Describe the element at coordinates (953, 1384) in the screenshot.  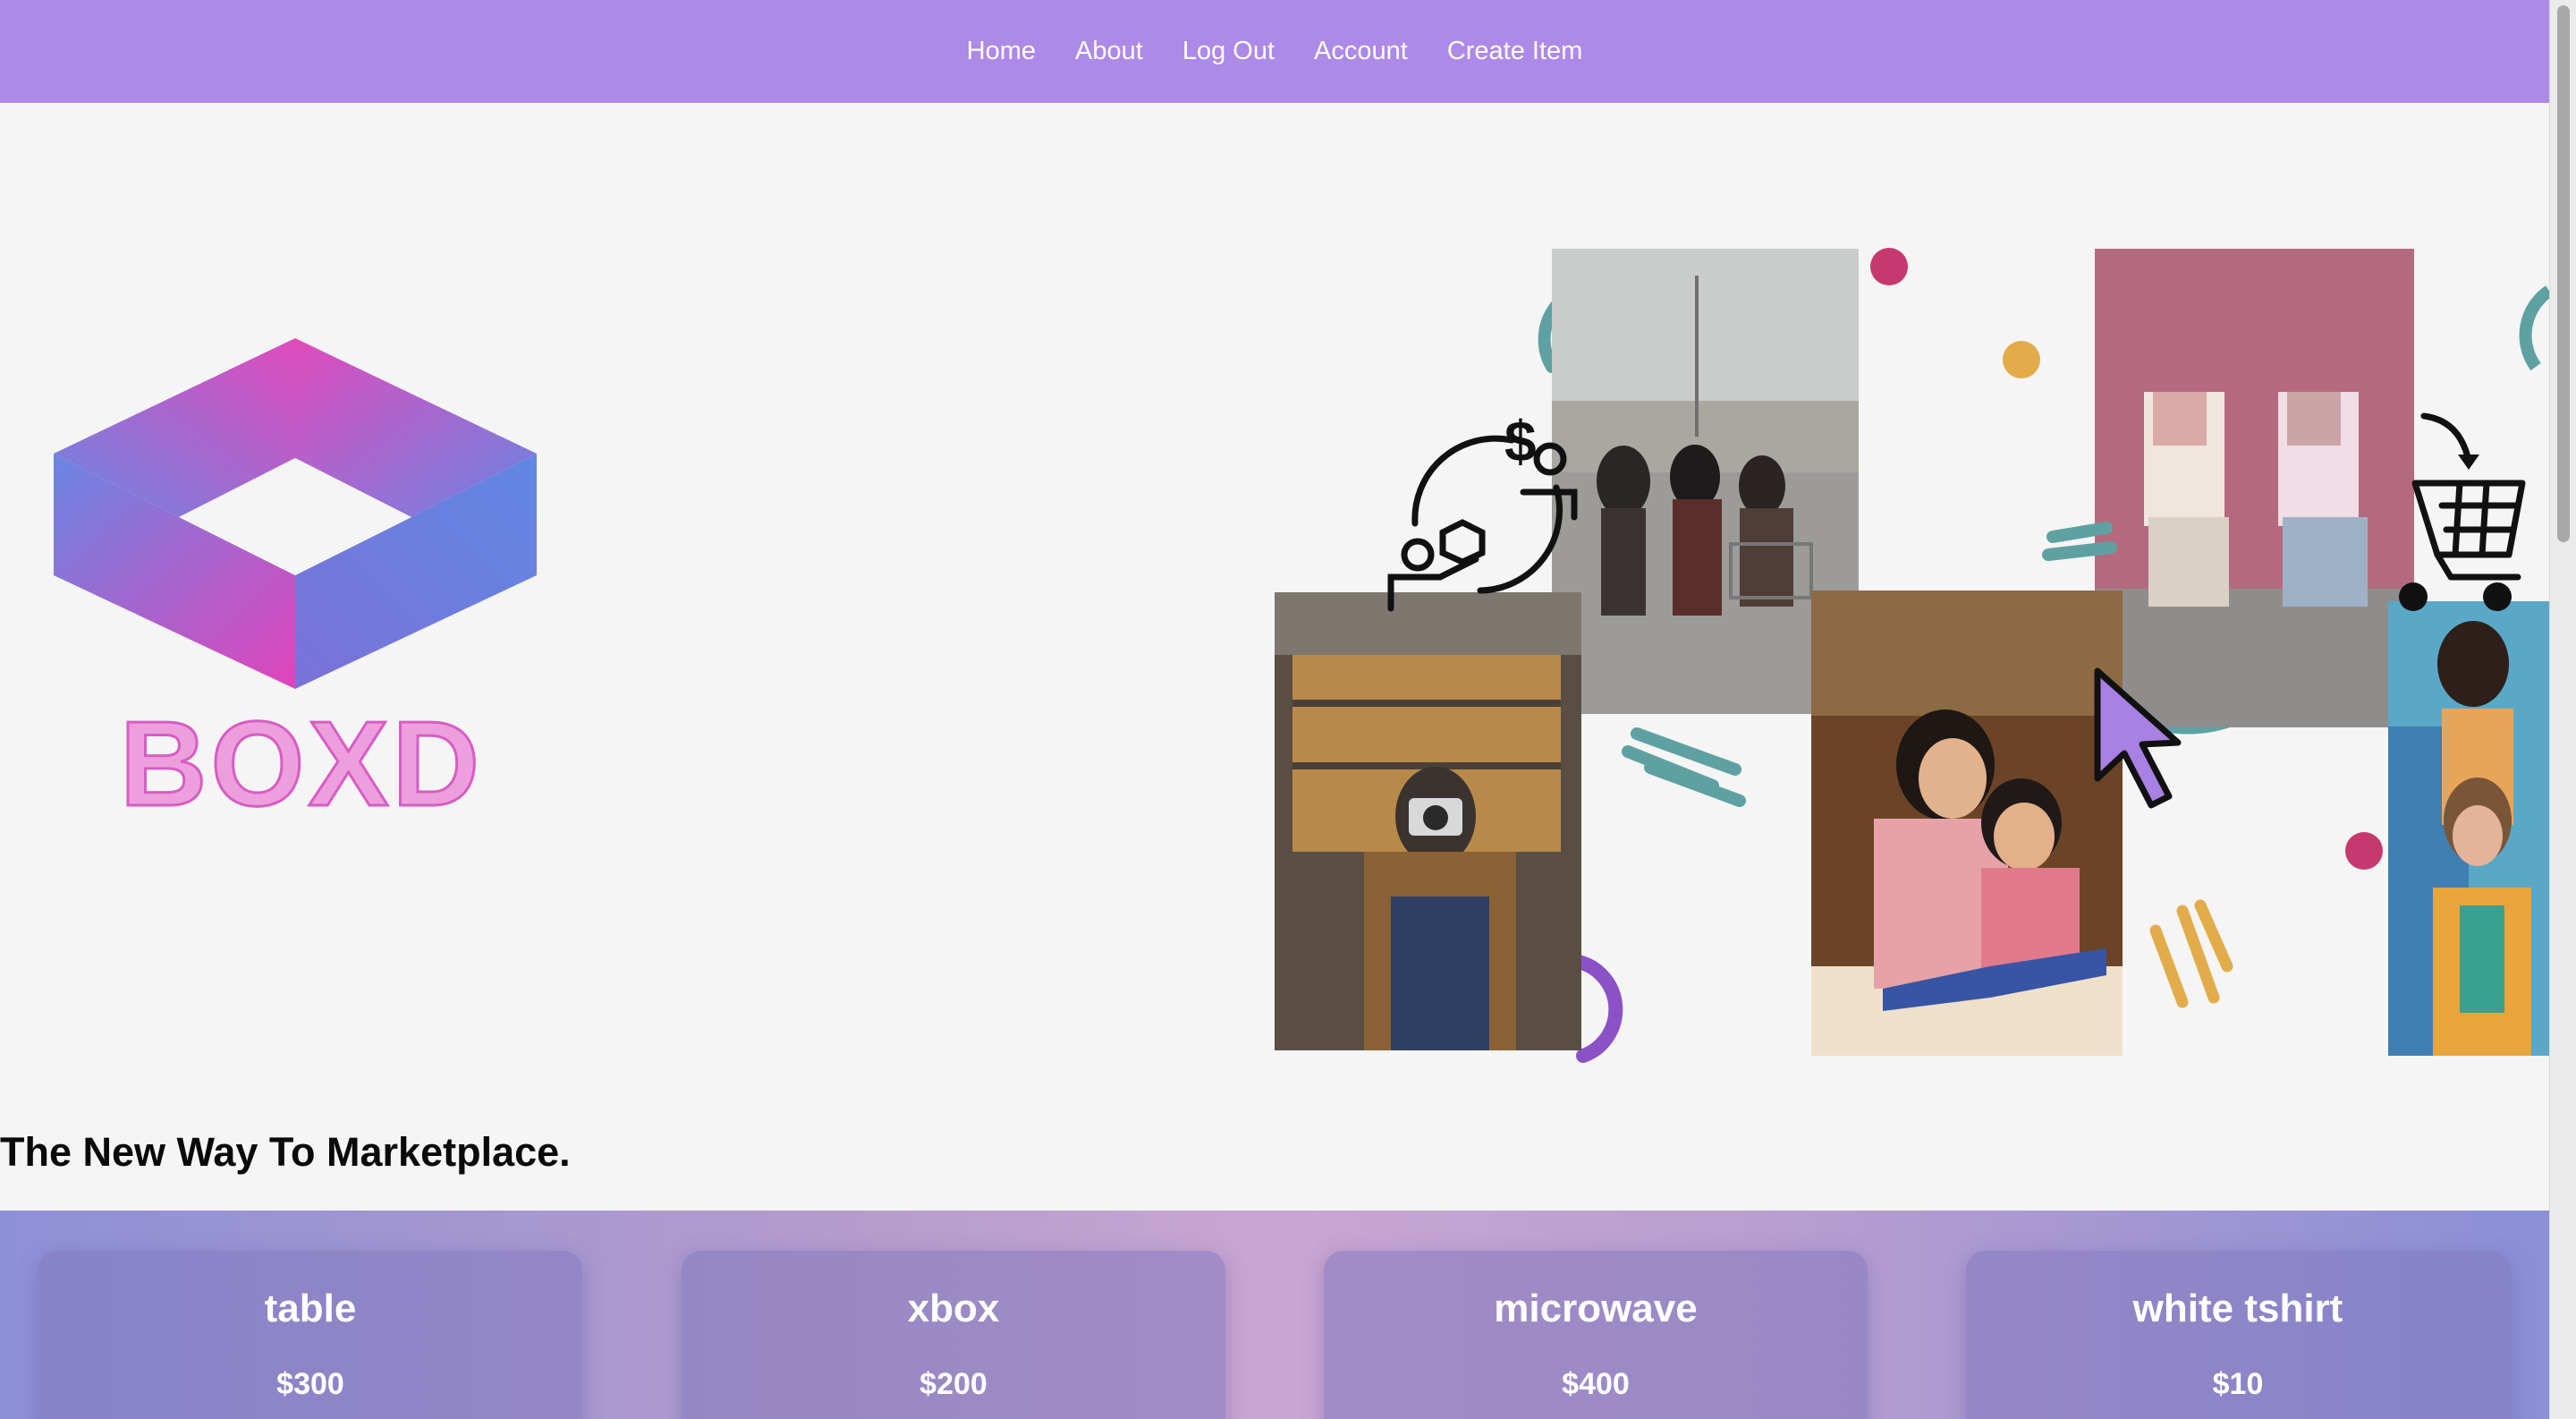
I see `listing-price: $200` at that location.